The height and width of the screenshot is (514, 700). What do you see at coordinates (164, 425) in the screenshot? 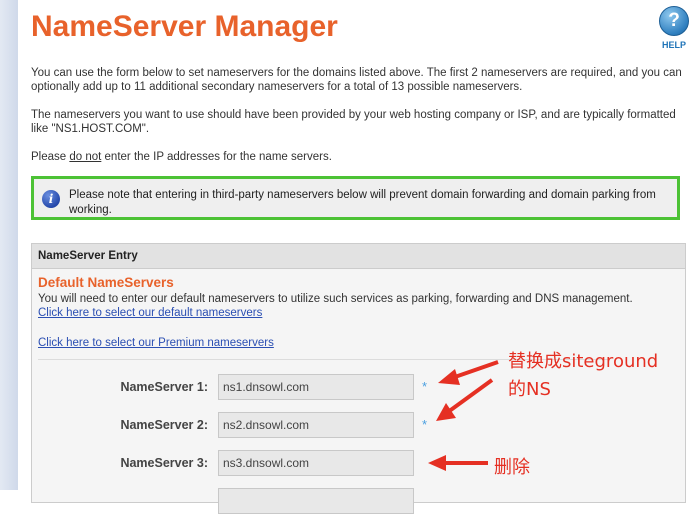
I see `nameserver-2-label: NameServer 2:` at bounding box center [164, 425].